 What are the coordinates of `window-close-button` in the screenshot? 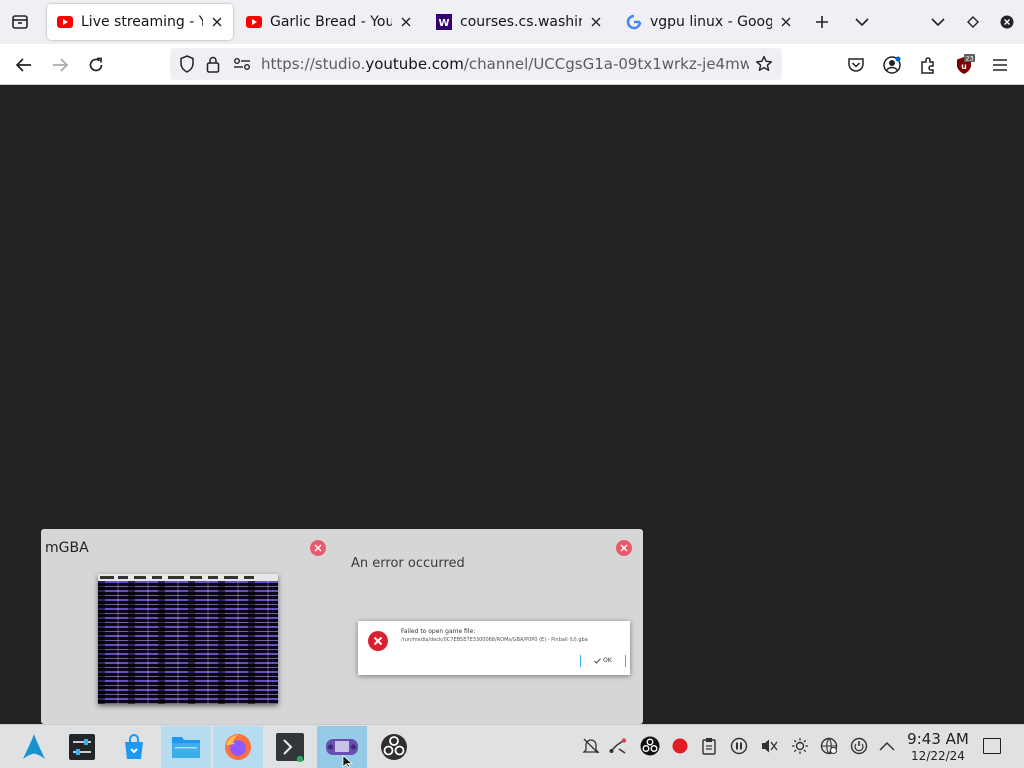 It's located at (1007, 22).